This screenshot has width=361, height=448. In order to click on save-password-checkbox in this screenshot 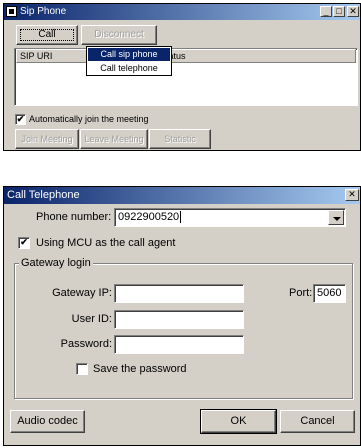, I will do `click(82, 369)`.